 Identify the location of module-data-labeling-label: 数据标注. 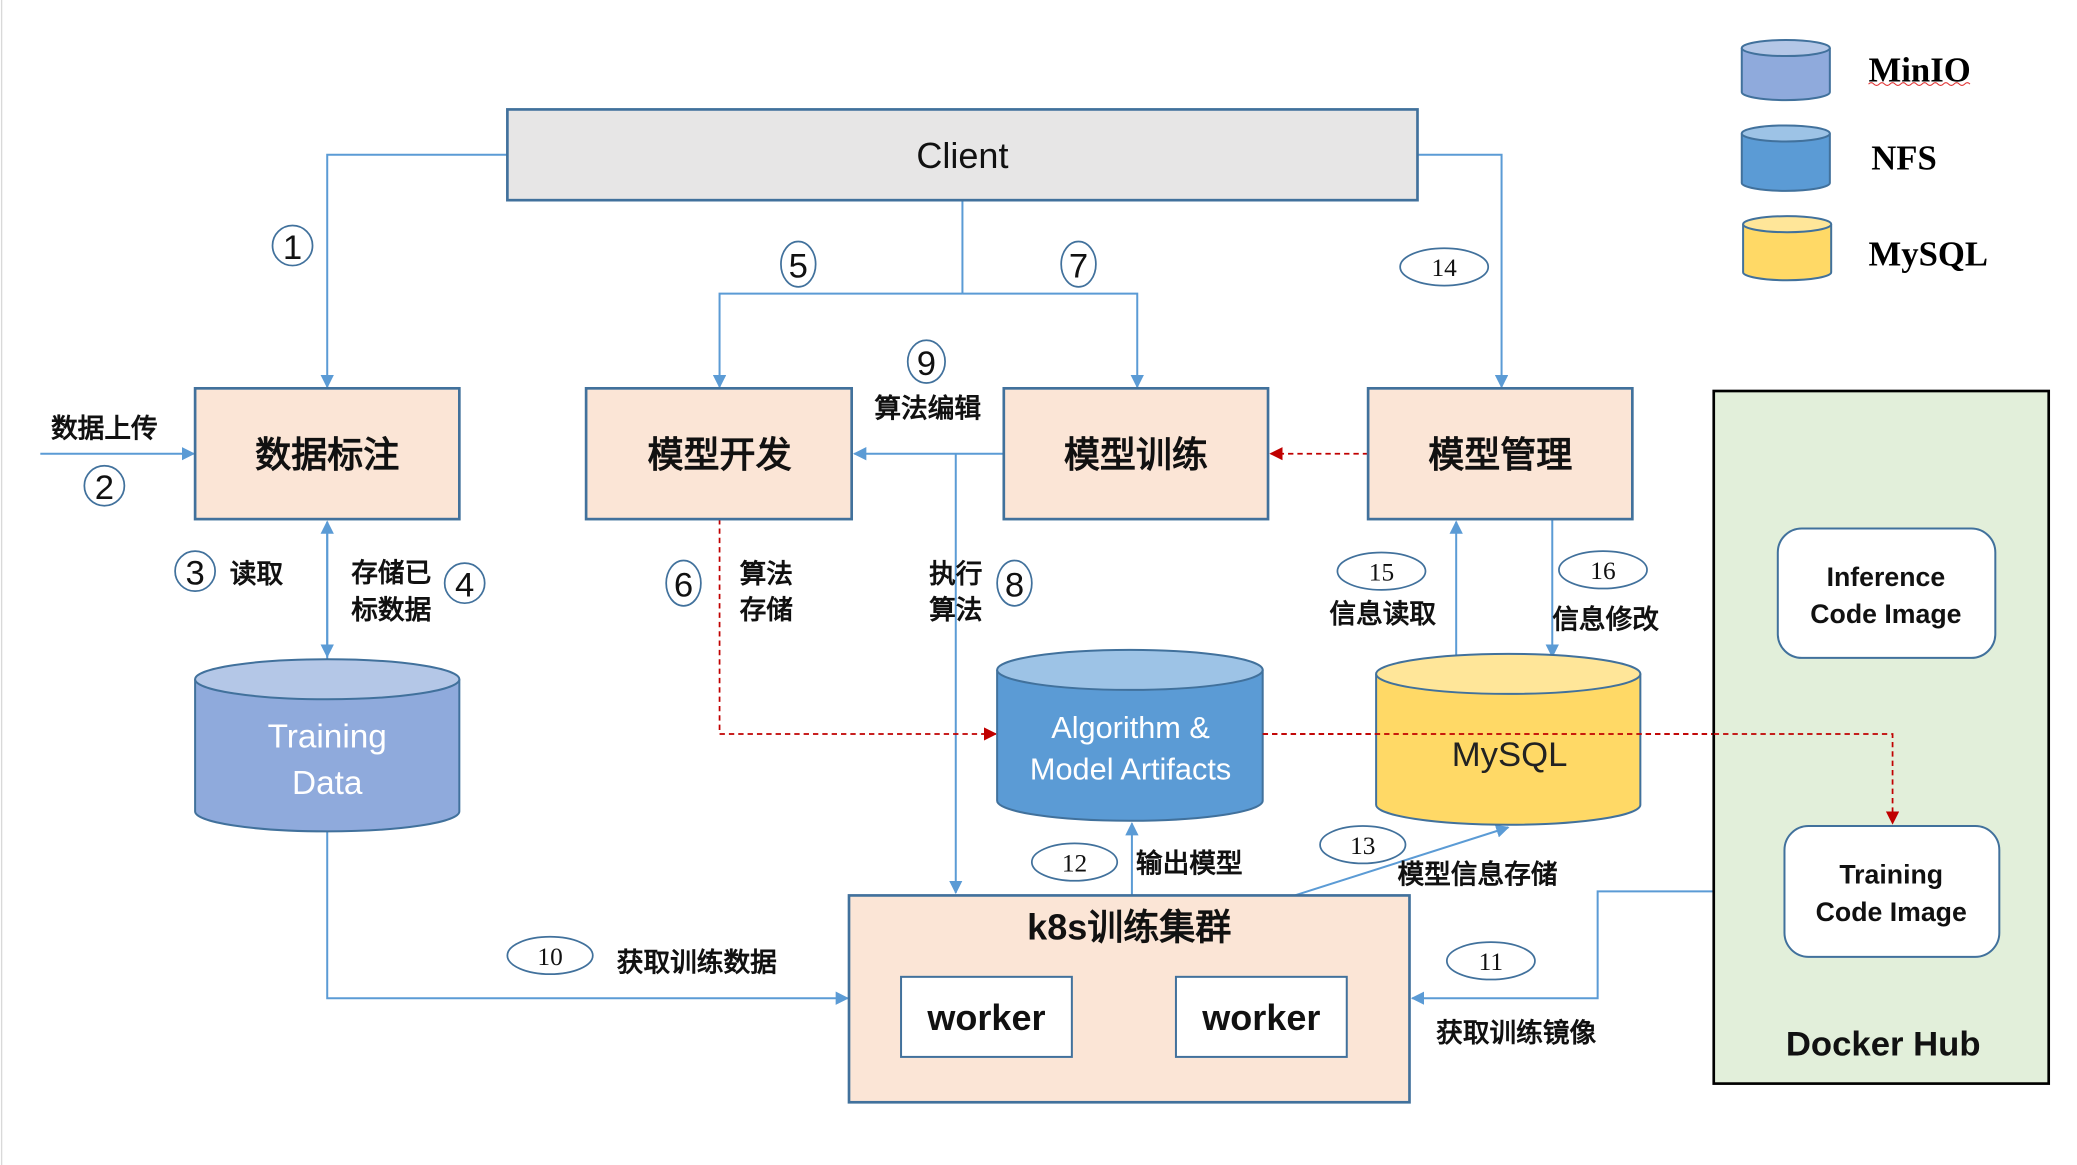
(327, 454).